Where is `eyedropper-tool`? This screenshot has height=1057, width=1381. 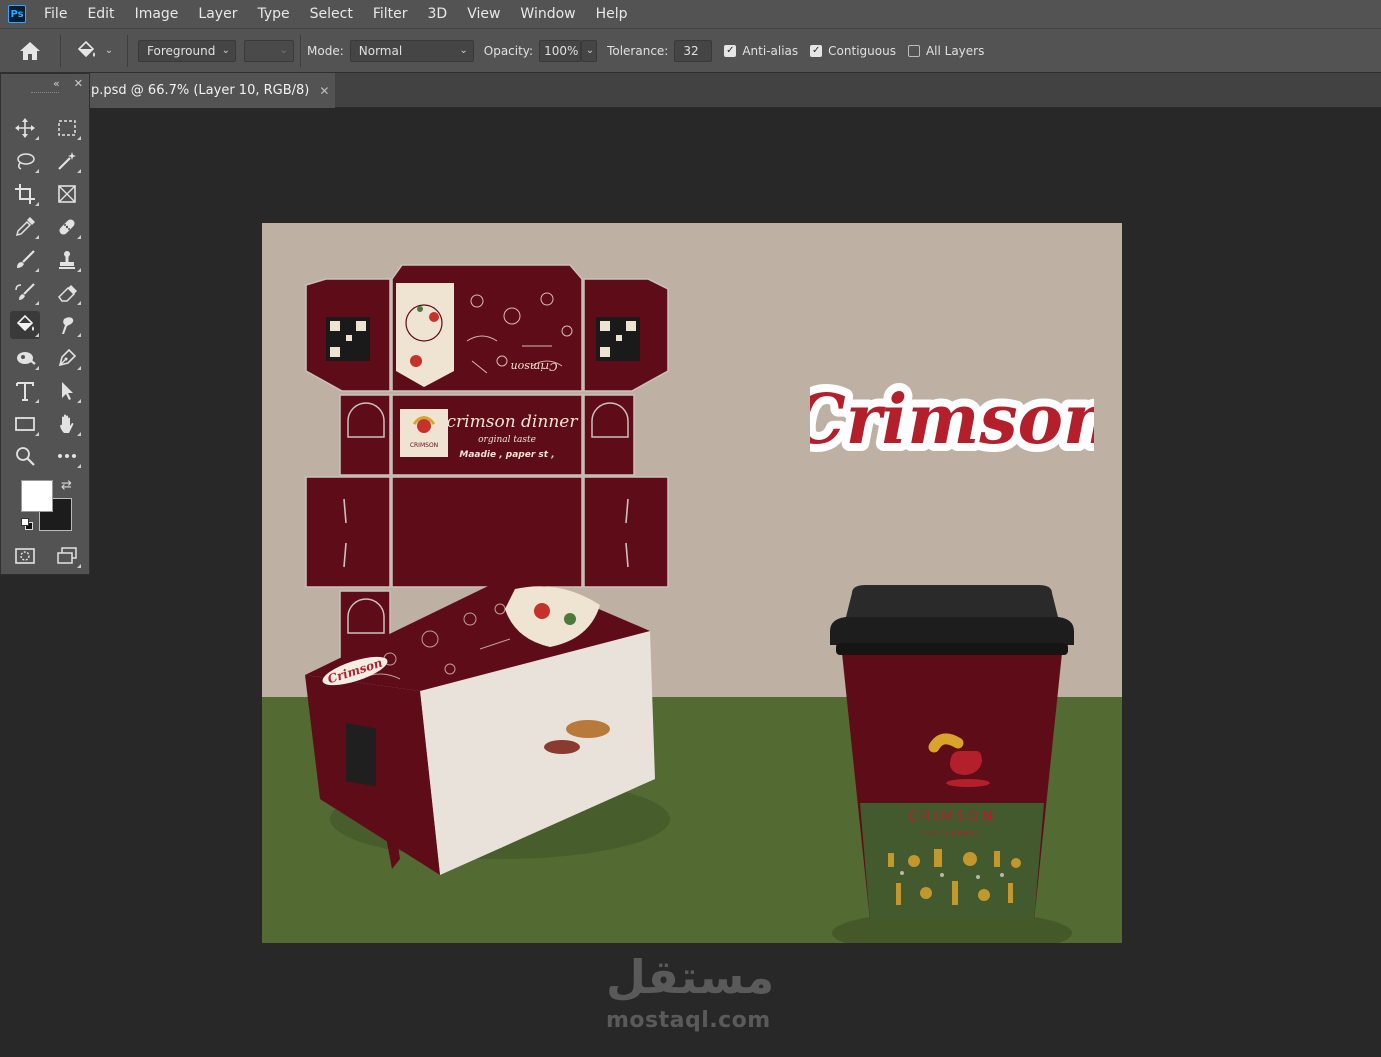 eyedropper-tool is located at coordinates (25, 227).